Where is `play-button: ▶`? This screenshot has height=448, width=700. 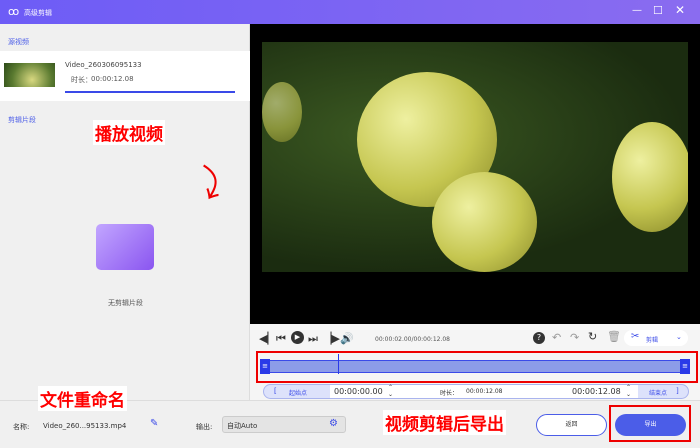
play-button: ▶ is located at coordinates (297, 337).